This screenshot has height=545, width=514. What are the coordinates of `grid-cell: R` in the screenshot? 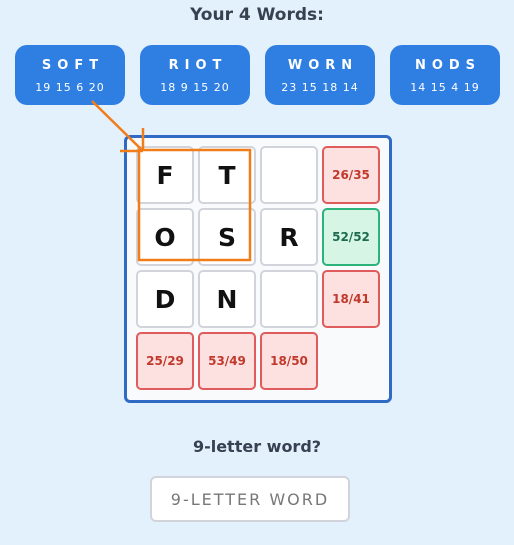 It's located at (289, 237).